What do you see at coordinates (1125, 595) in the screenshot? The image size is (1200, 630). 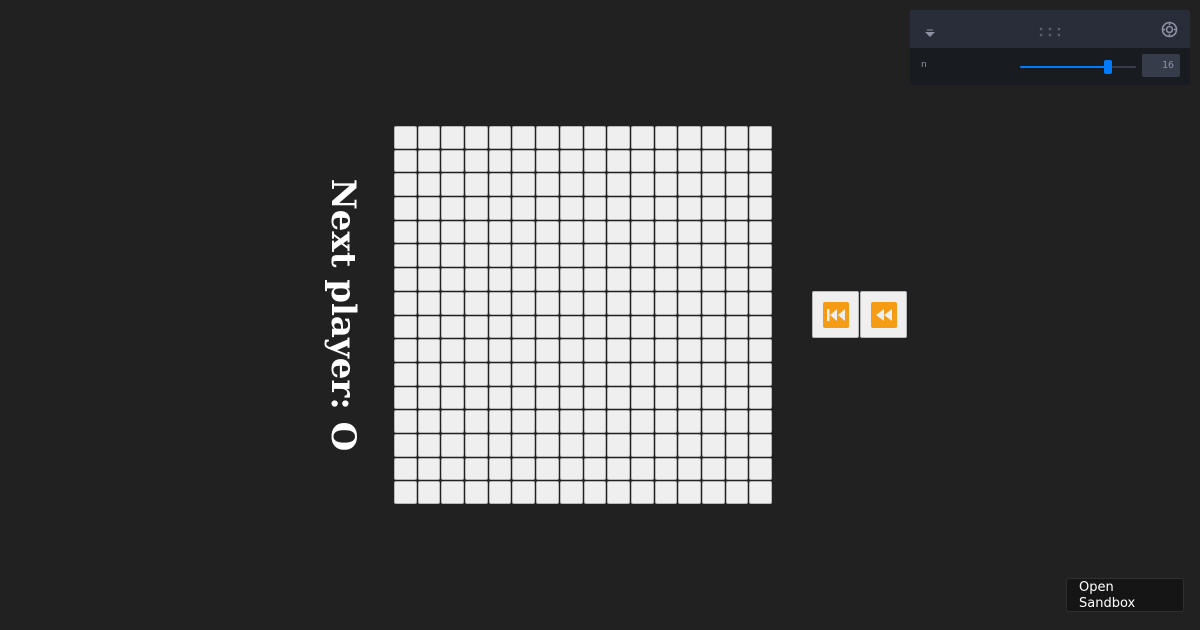 I see `open-sandbox-button: Open Sandbox` at bounding box center [1125, 595].